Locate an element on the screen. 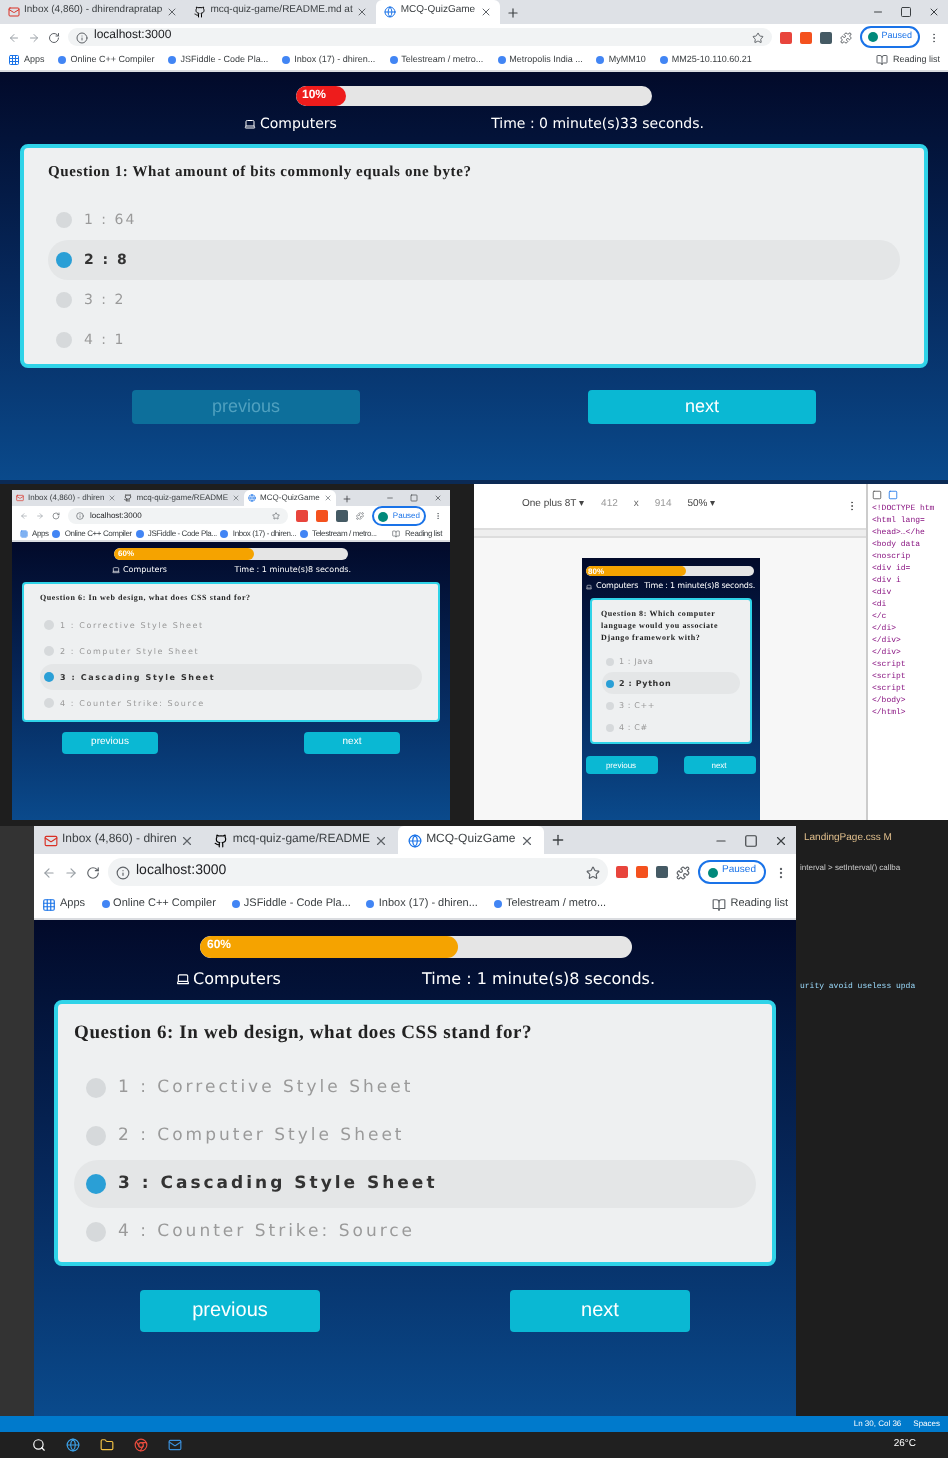  timer-text: Time : 1 minute(s)8 seconds. is located at coordinates (538, 979).